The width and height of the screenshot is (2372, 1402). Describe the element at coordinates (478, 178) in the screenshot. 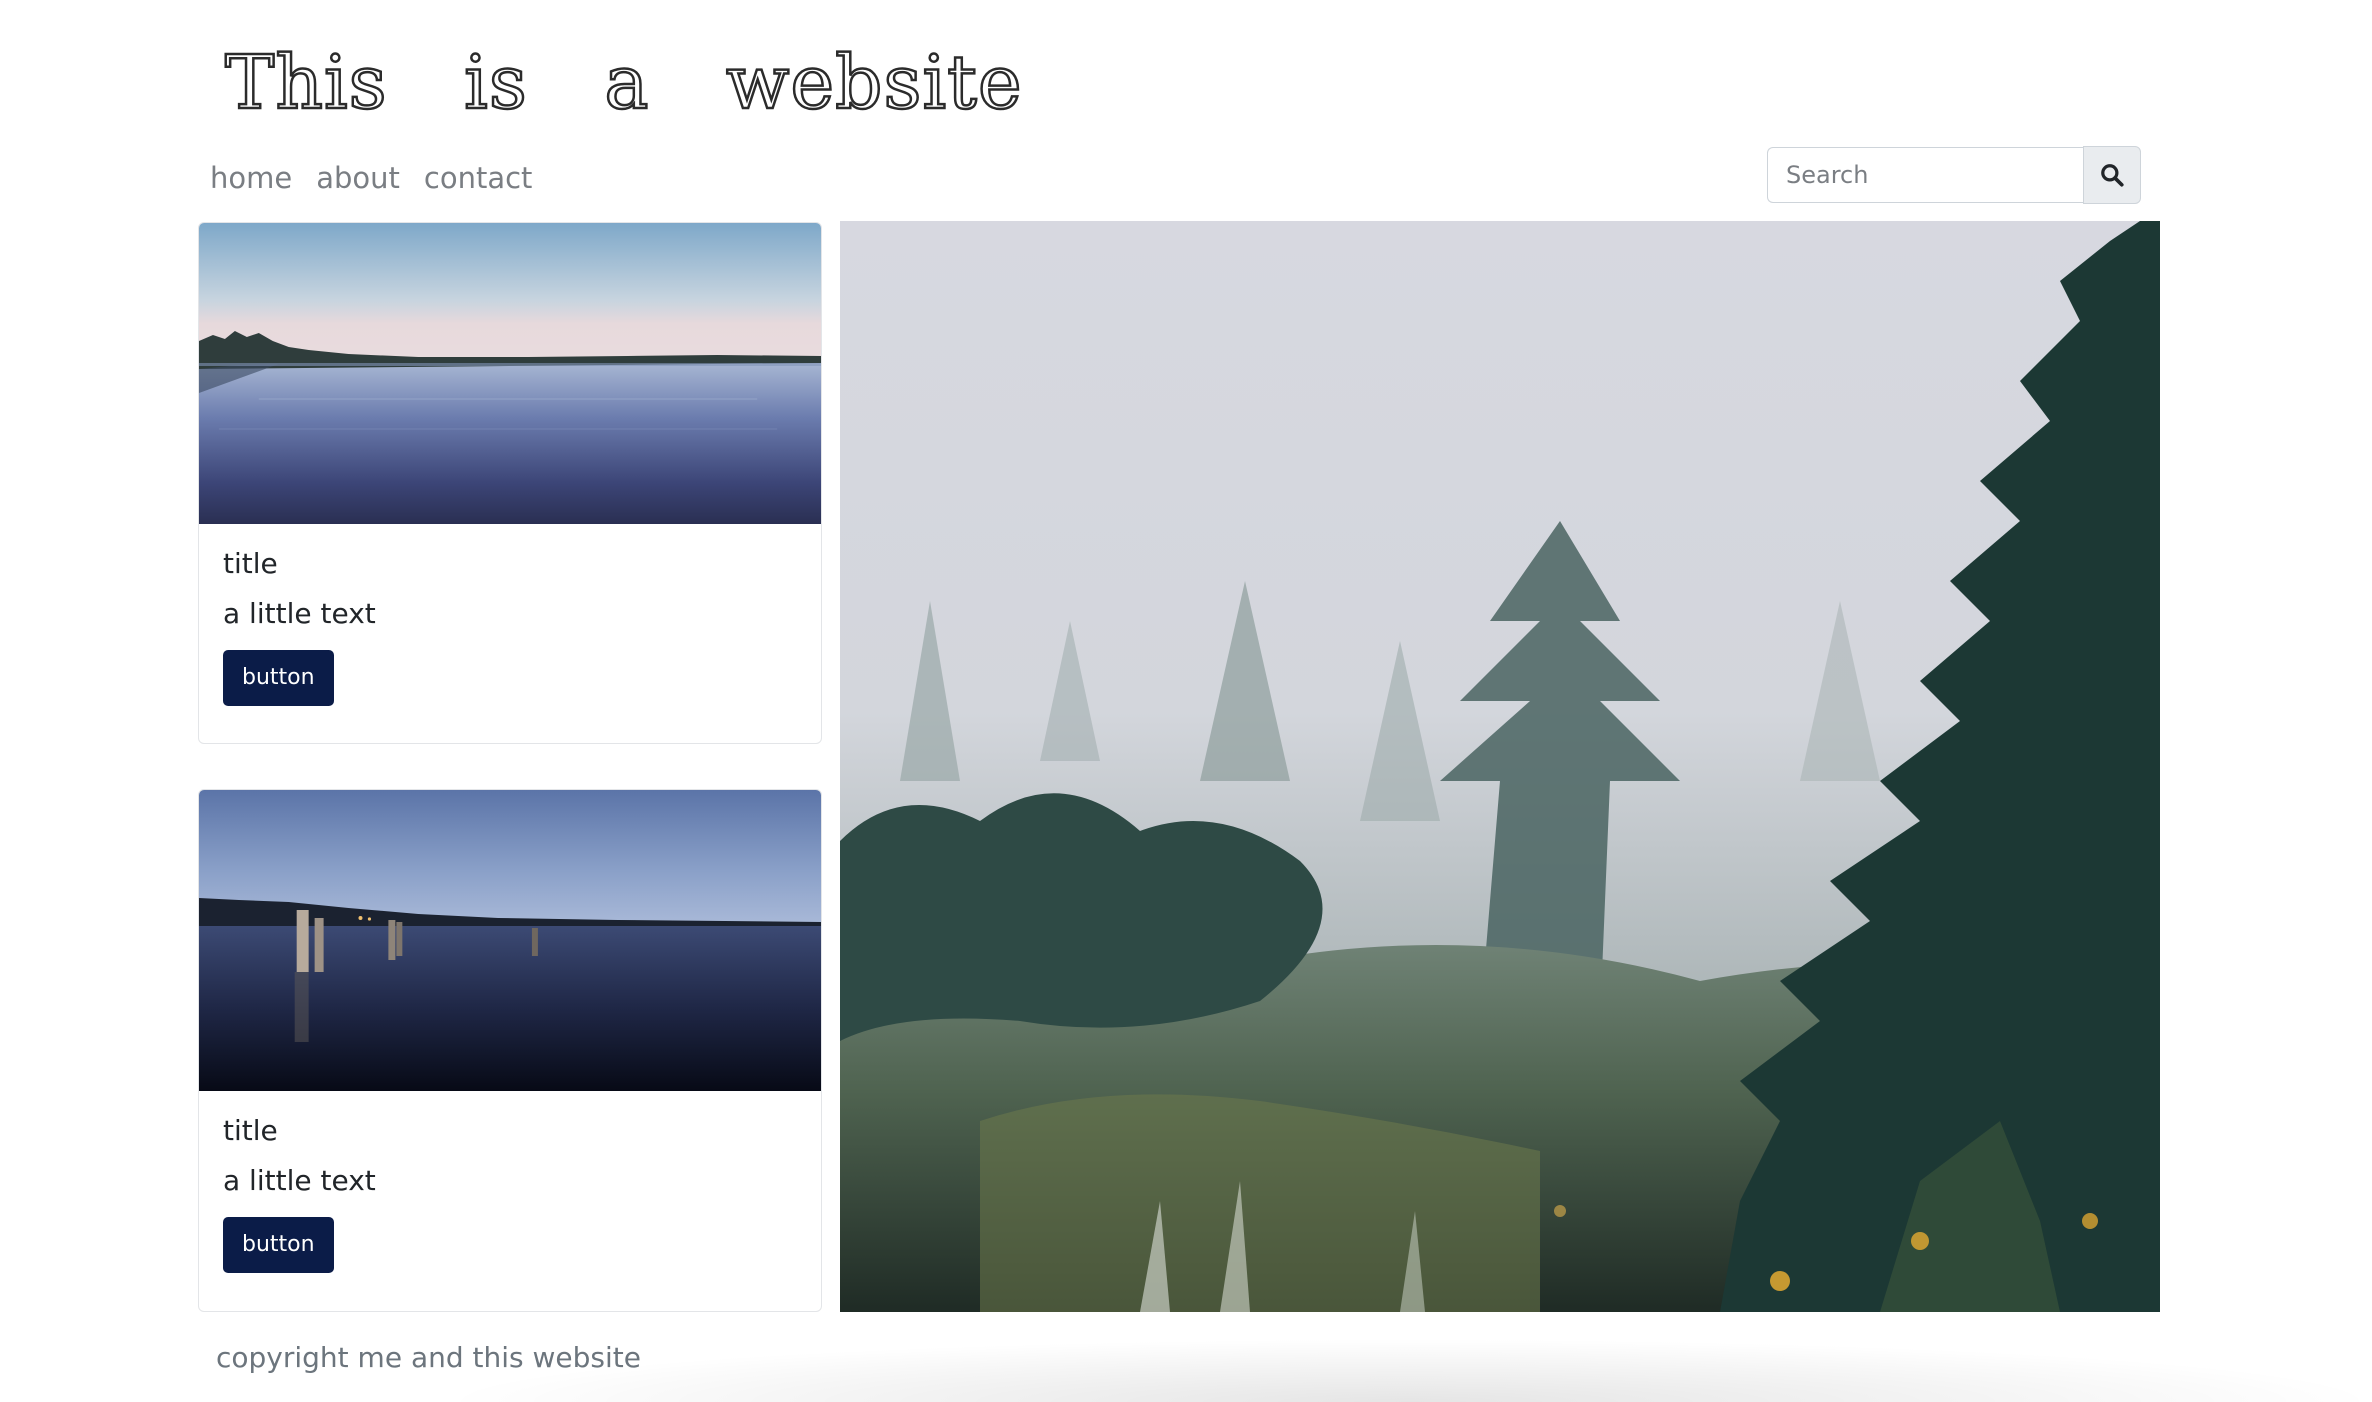

I see `nav-link-contact: contact` at that location.